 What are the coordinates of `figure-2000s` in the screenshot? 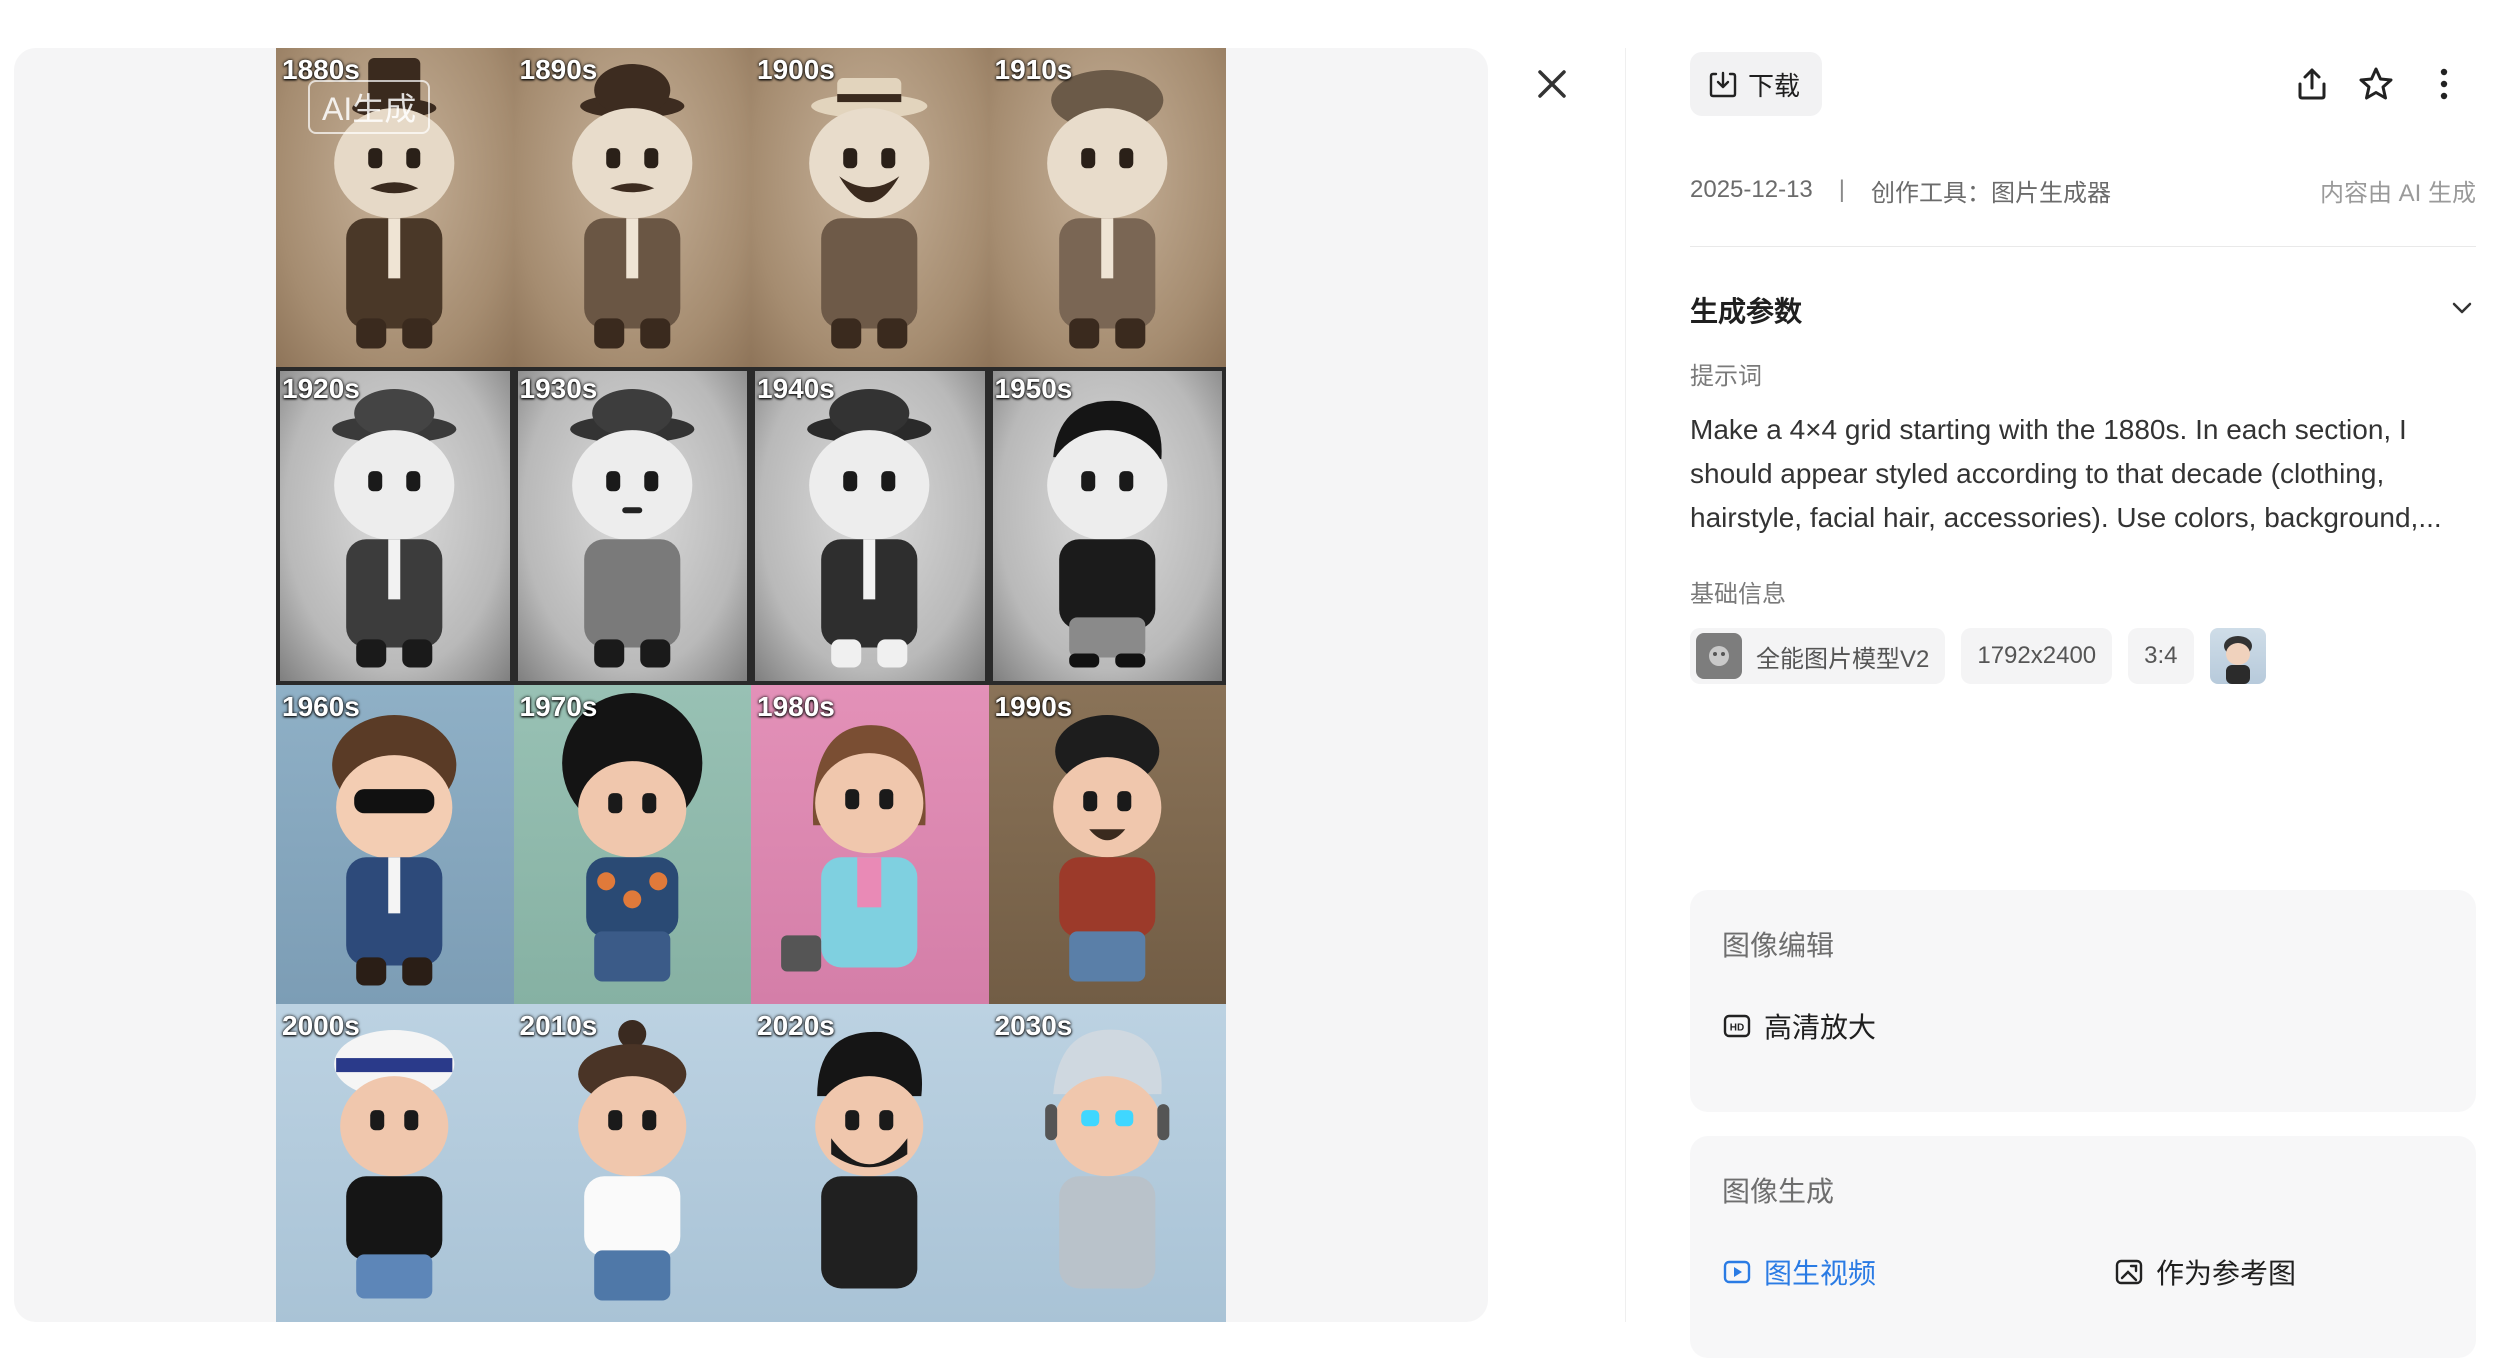 It's located at (394, 1163).